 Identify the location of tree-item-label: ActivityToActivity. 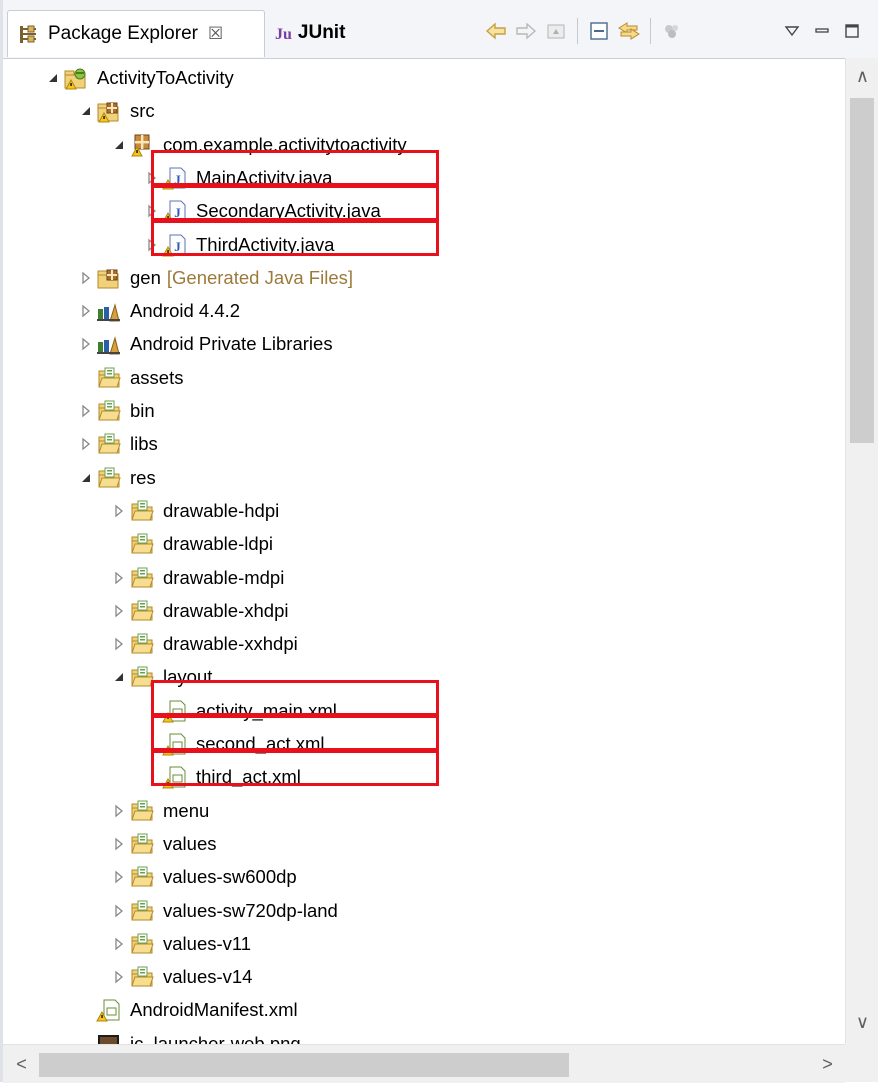
(165, 78).